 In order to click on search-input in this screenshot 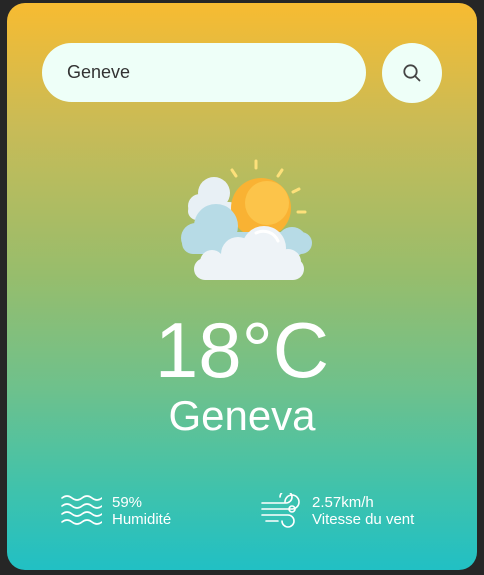, I will do `click(204, 72)`.